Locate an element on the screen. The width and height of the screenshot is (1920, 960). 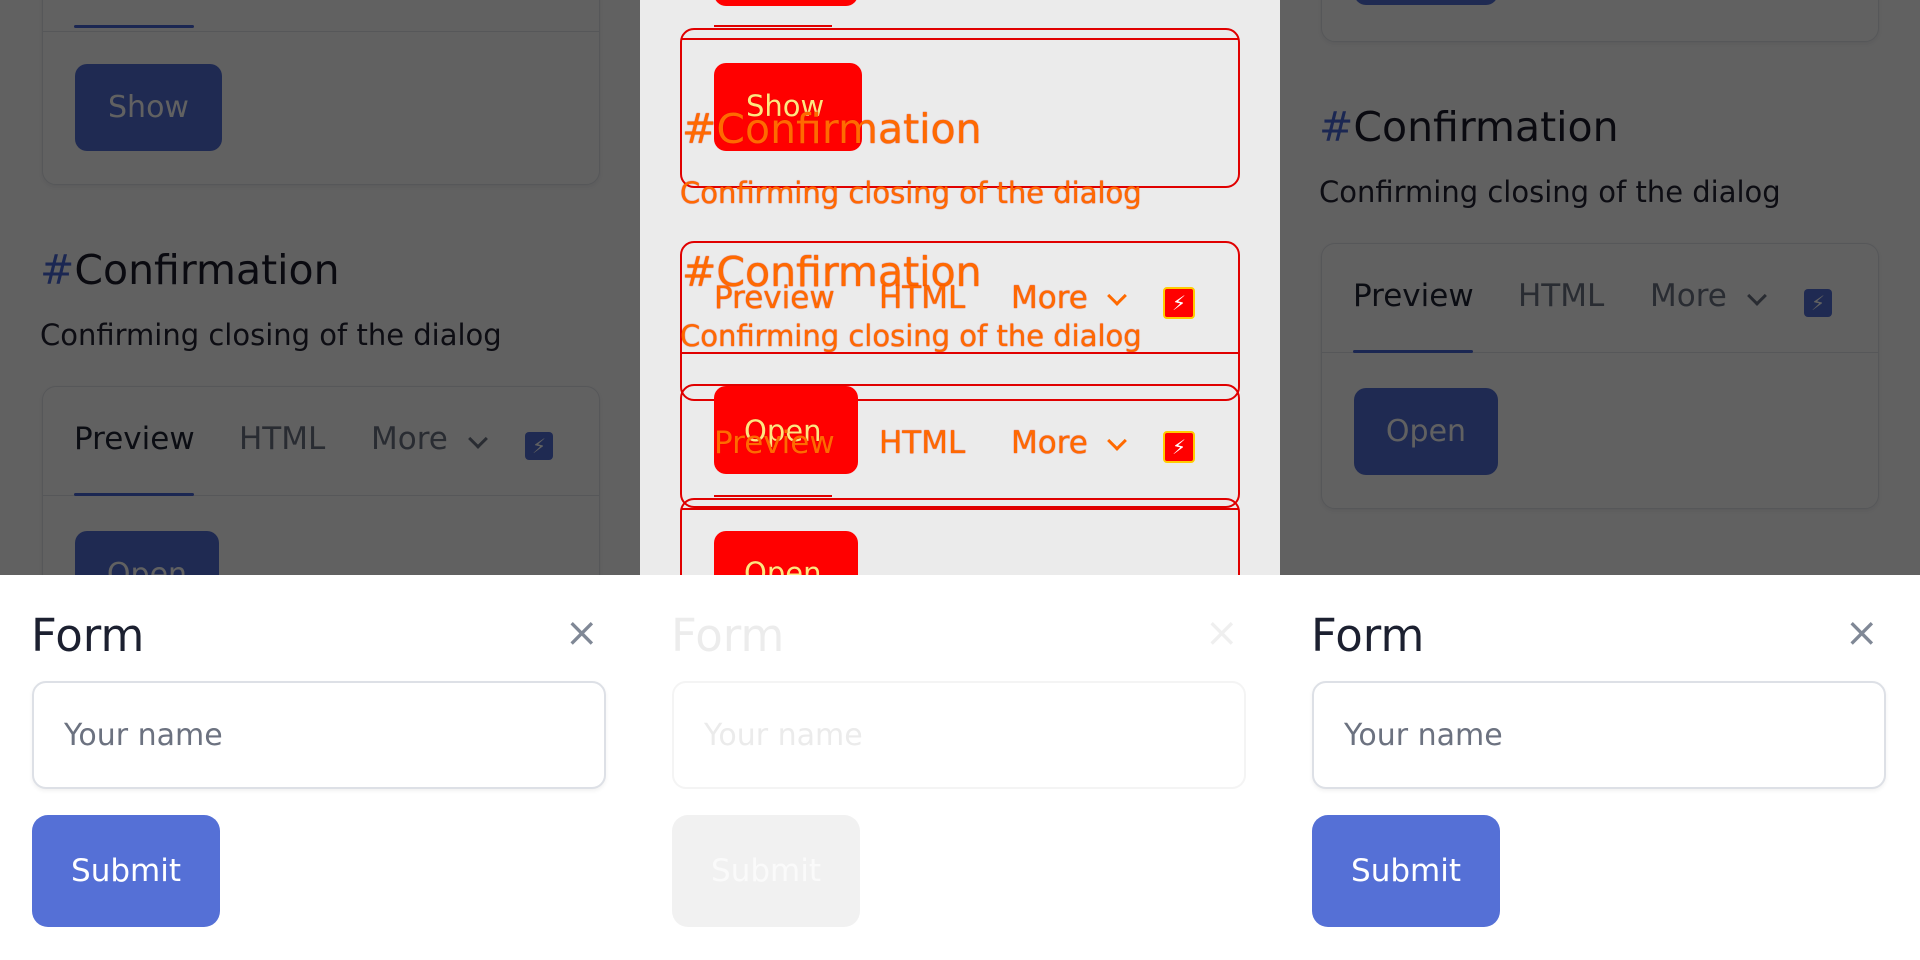
section-title: #Confirmation is located at coordinates (832, 129).